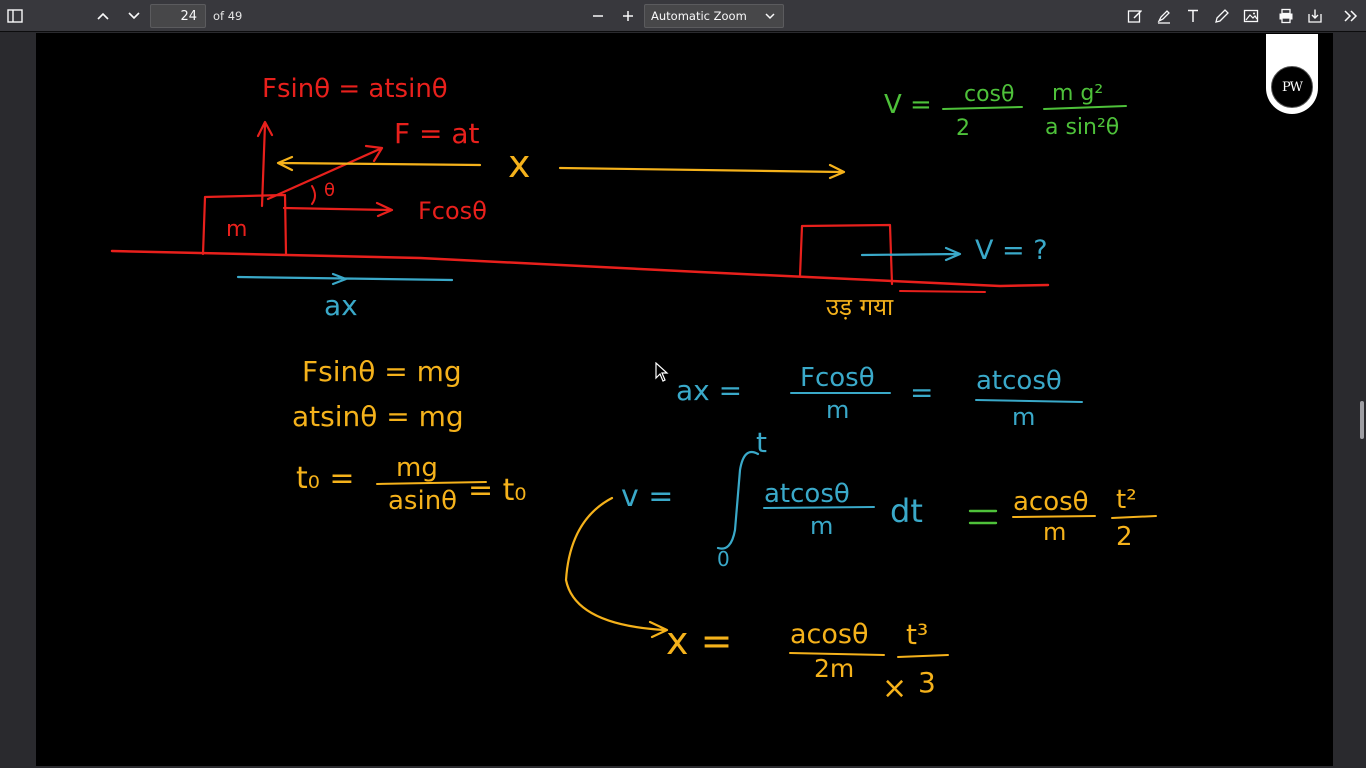 Image resolution: width=1366 pixels, height=768 pixels. Describe the element at coordinates (329, 190) in the screenshot. I see `theta-label: θ` at that location.